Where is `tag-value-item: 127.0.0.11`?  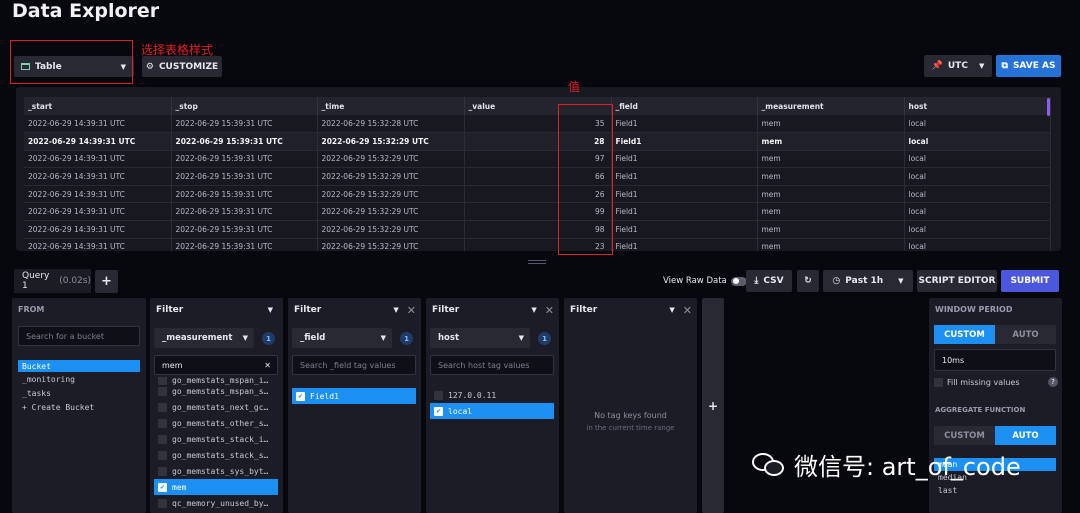 tag-value-item: 127.0.0.11 is located at coordinates (492, 395).